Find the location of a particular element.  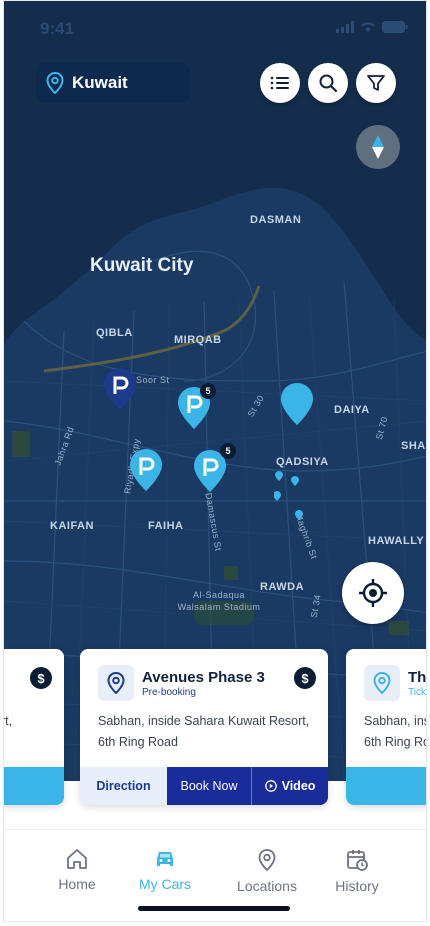

video-label: Video is located at coordinates (298, 786).